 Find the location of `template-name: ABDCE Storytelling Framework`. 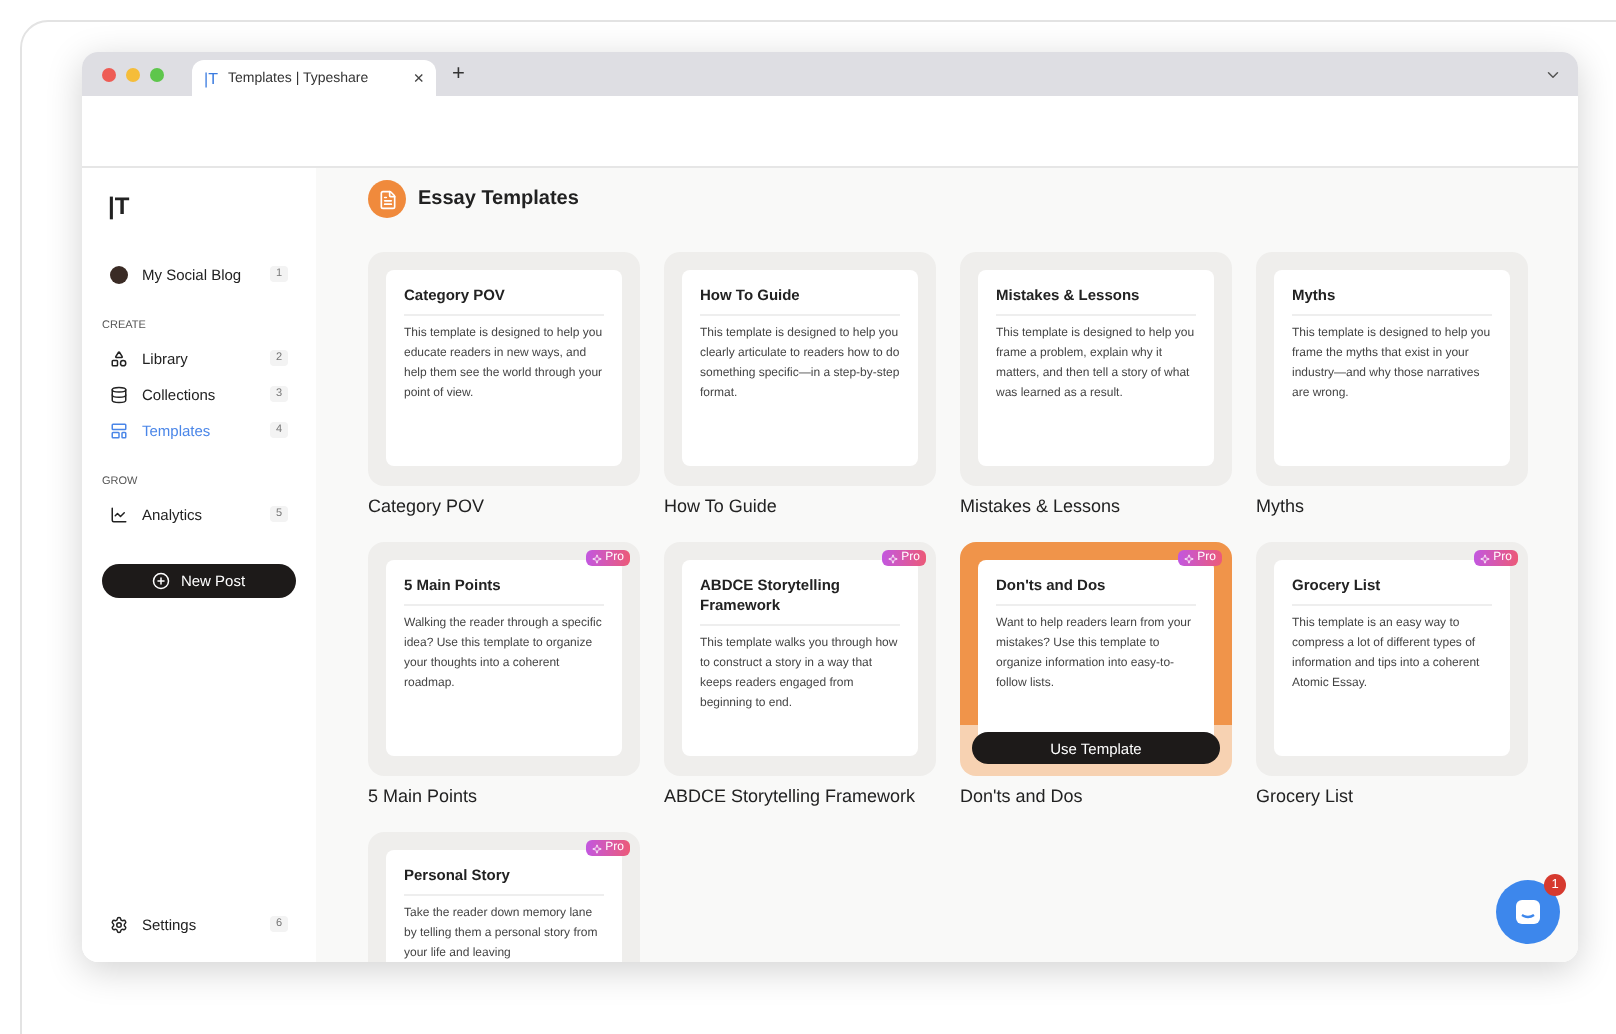

template-name: ABDCE Storytelling Framework is located at coordinates (791, 796).